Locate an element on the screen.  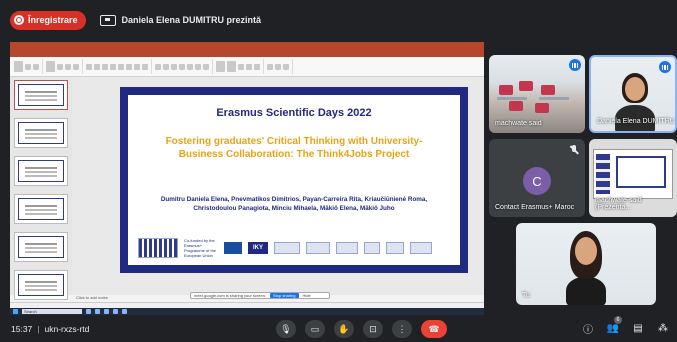
stop-sharing-button: Stop sharing is located at coordinates (284, 295).